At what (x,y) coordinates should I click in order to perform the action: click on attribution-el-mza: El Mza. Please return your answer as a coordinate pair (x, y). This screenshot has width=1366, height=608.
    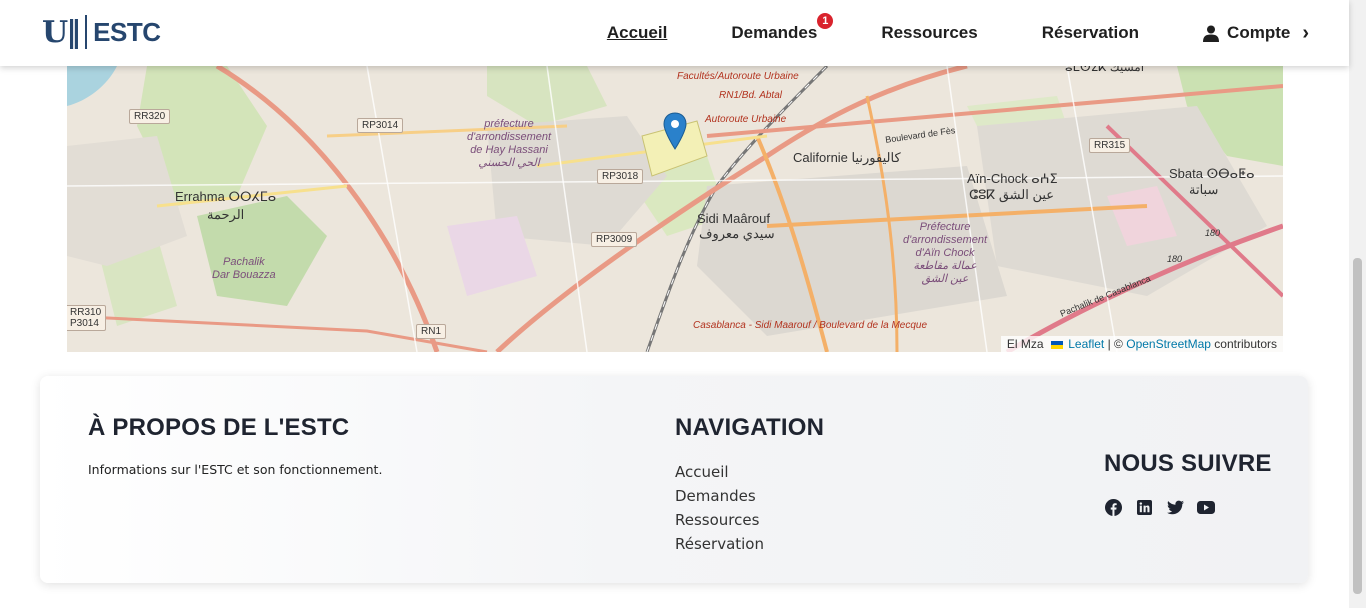
    Looking at the image, I should click on (1025, 344).